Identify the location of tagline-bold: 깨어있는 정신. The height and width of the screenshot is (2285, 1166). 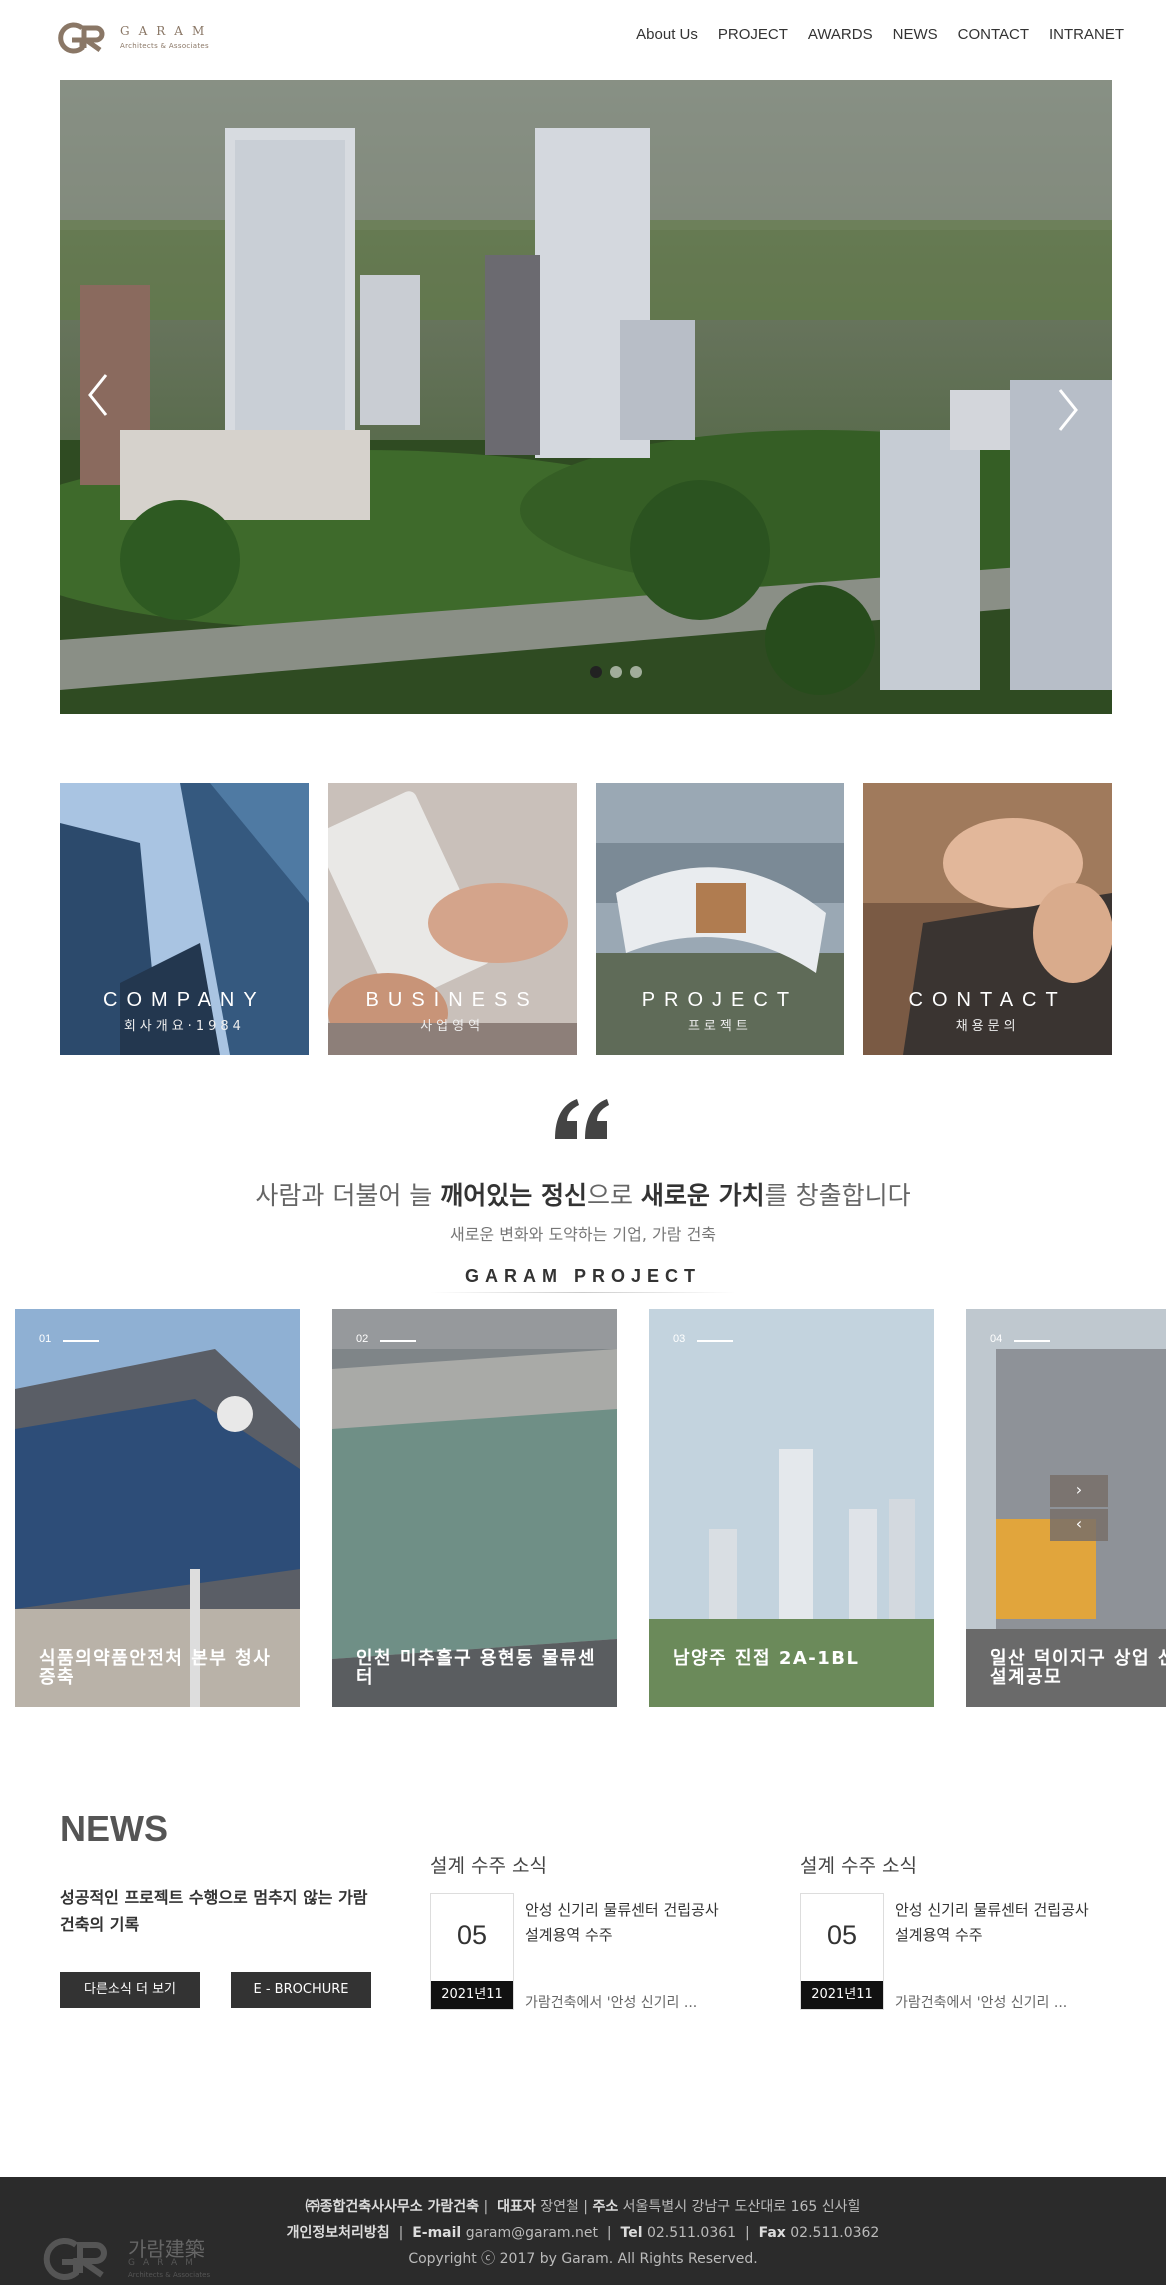
(513, 1195).